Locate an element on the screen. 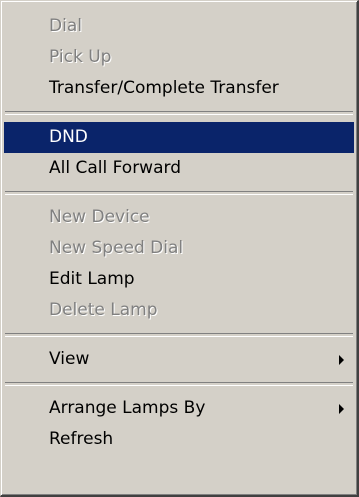 This screenshot has height=497, width=359. menu-item-label: Refresh is located at coordinates (81, 439).